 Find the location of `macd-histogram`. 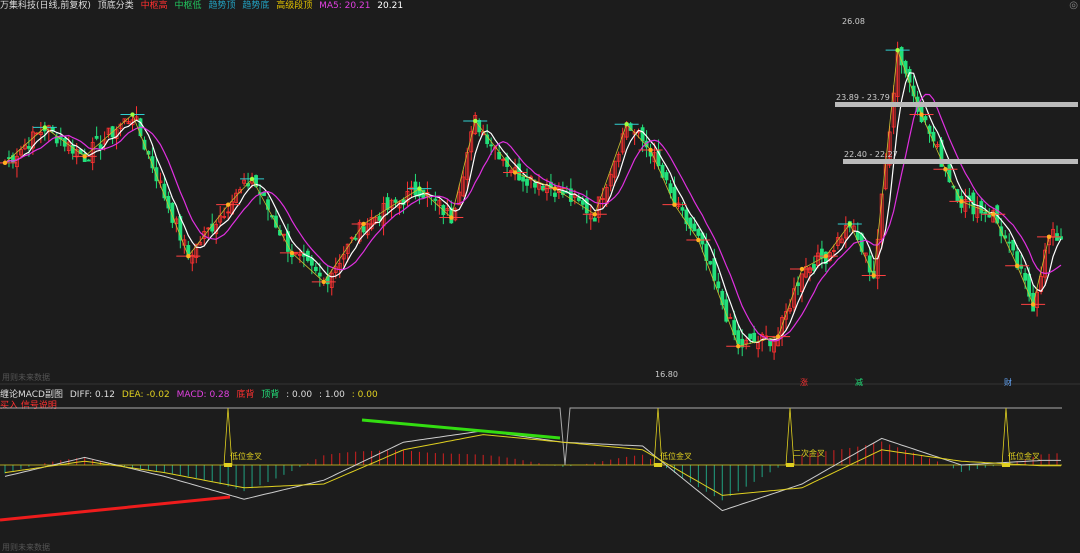

macd-histogram is located at coordinates (531, 471).